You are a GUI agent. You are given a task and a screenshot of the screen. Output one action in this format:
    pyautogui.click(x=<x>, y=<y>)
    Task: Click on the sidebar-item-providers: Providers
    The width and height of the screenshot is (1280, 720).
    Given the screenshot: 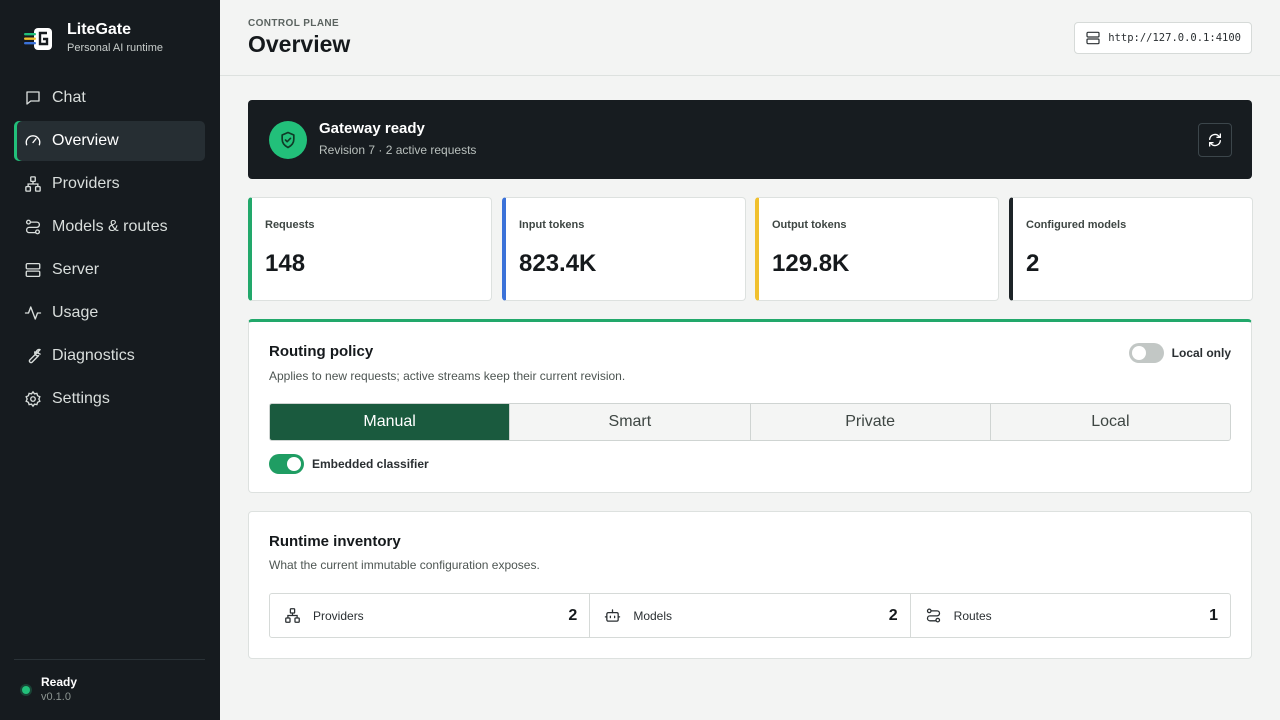 What is the action you would take?
    pyautogui.click(x=109, y=184)
    